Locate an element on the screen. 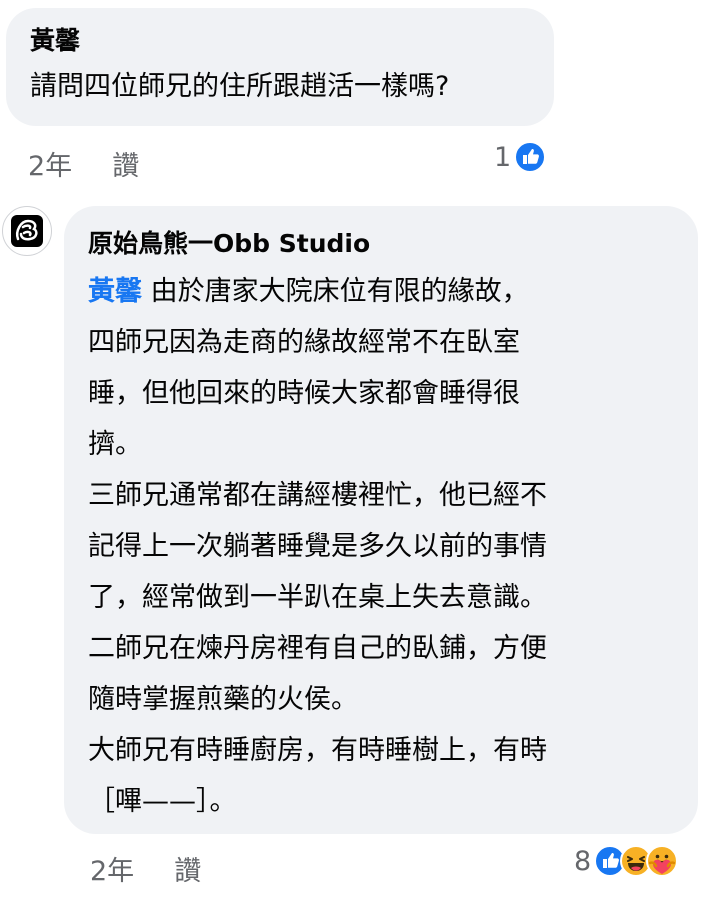 This screenshot has height=904, width=723. comment-timestamp: 2年 is located at coordinates (50, 163).